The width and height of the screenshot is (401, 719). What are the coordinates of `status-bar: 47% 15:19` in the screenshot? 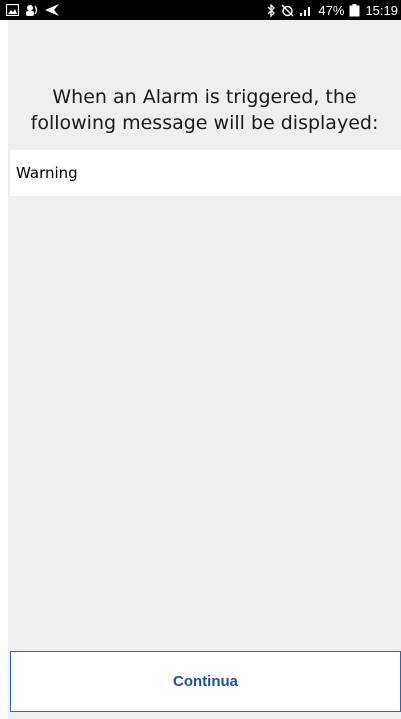 It's located at (200, 10).